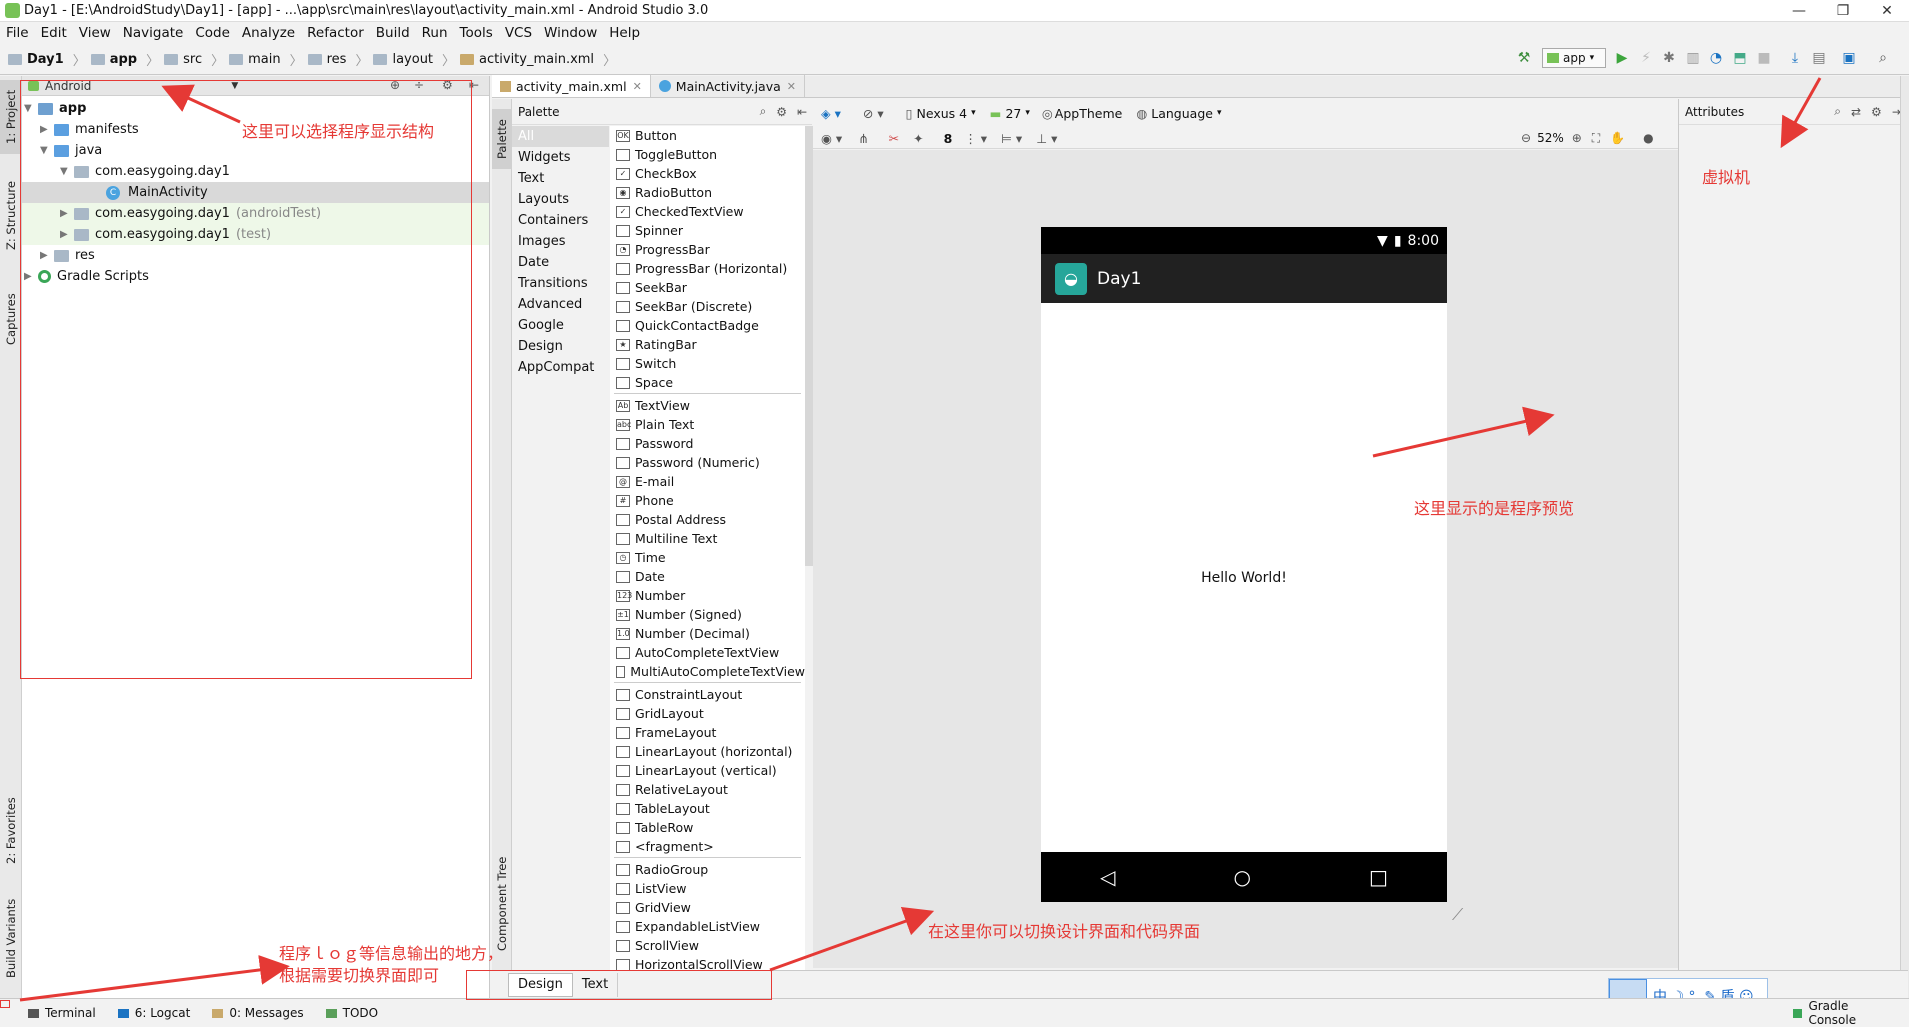 The image size is (1909, 1027). Describe the element at coordinates (1463, 432) in the screenshot. I see `annotation-arrow-preview` at that location.